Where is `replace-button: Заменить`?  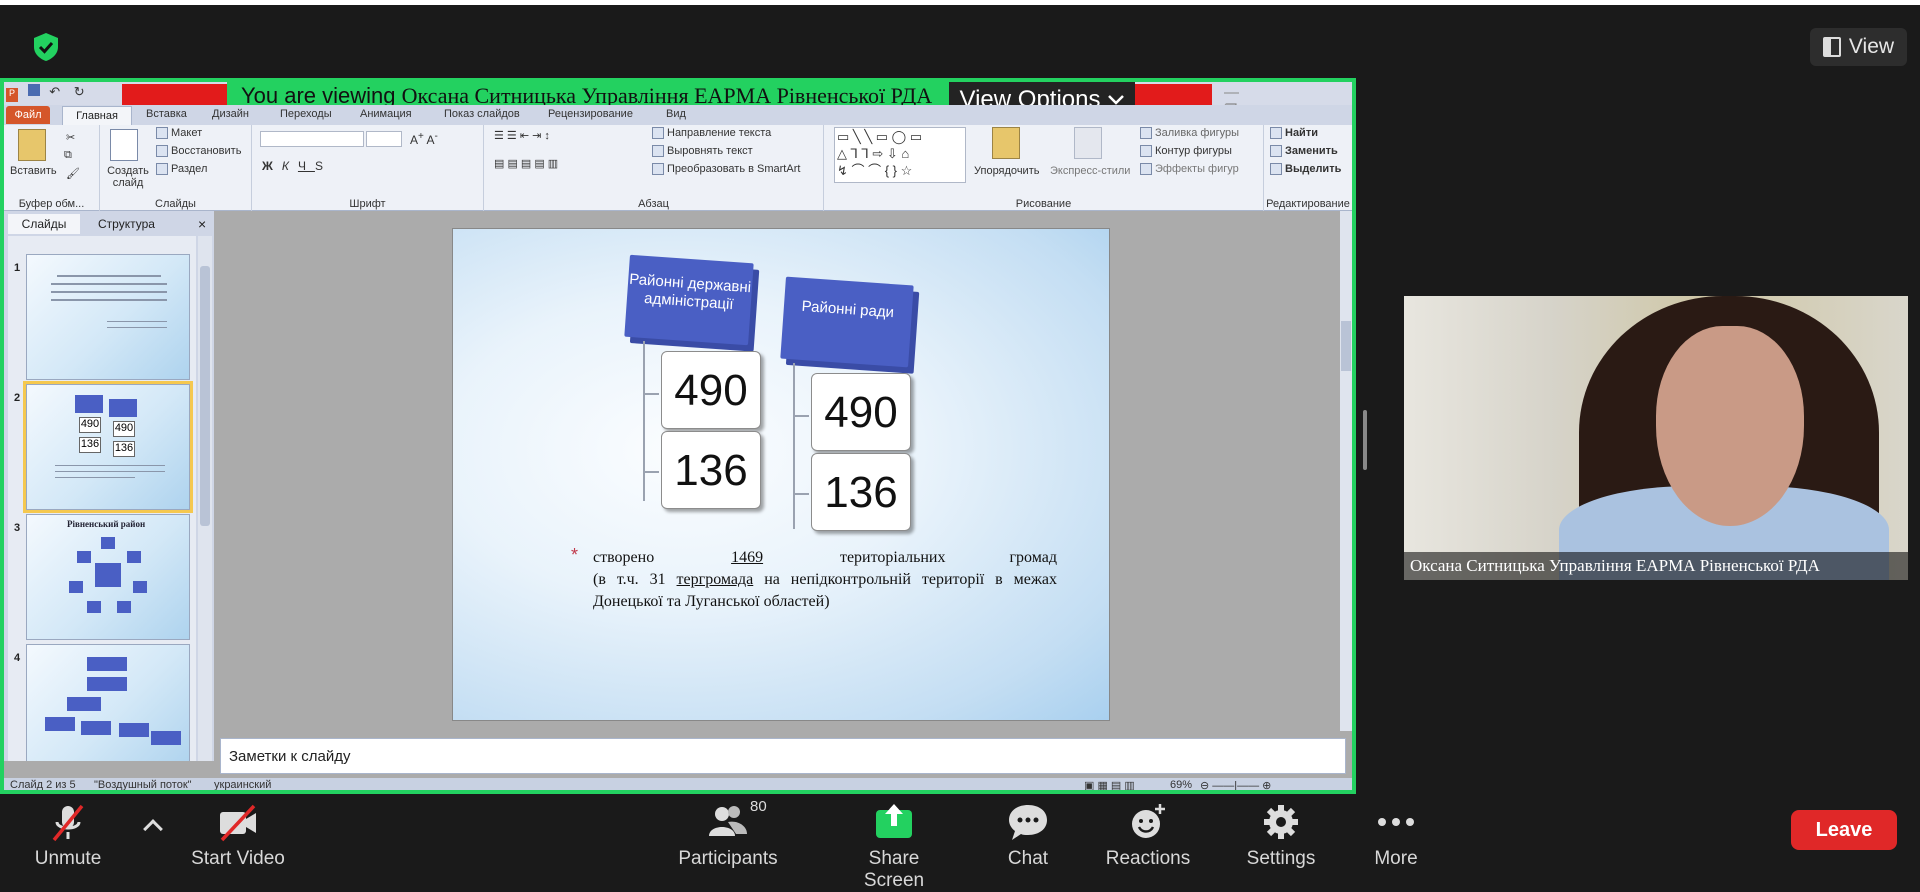 replace-button: Заменить is located at coordinates (1304, 151).